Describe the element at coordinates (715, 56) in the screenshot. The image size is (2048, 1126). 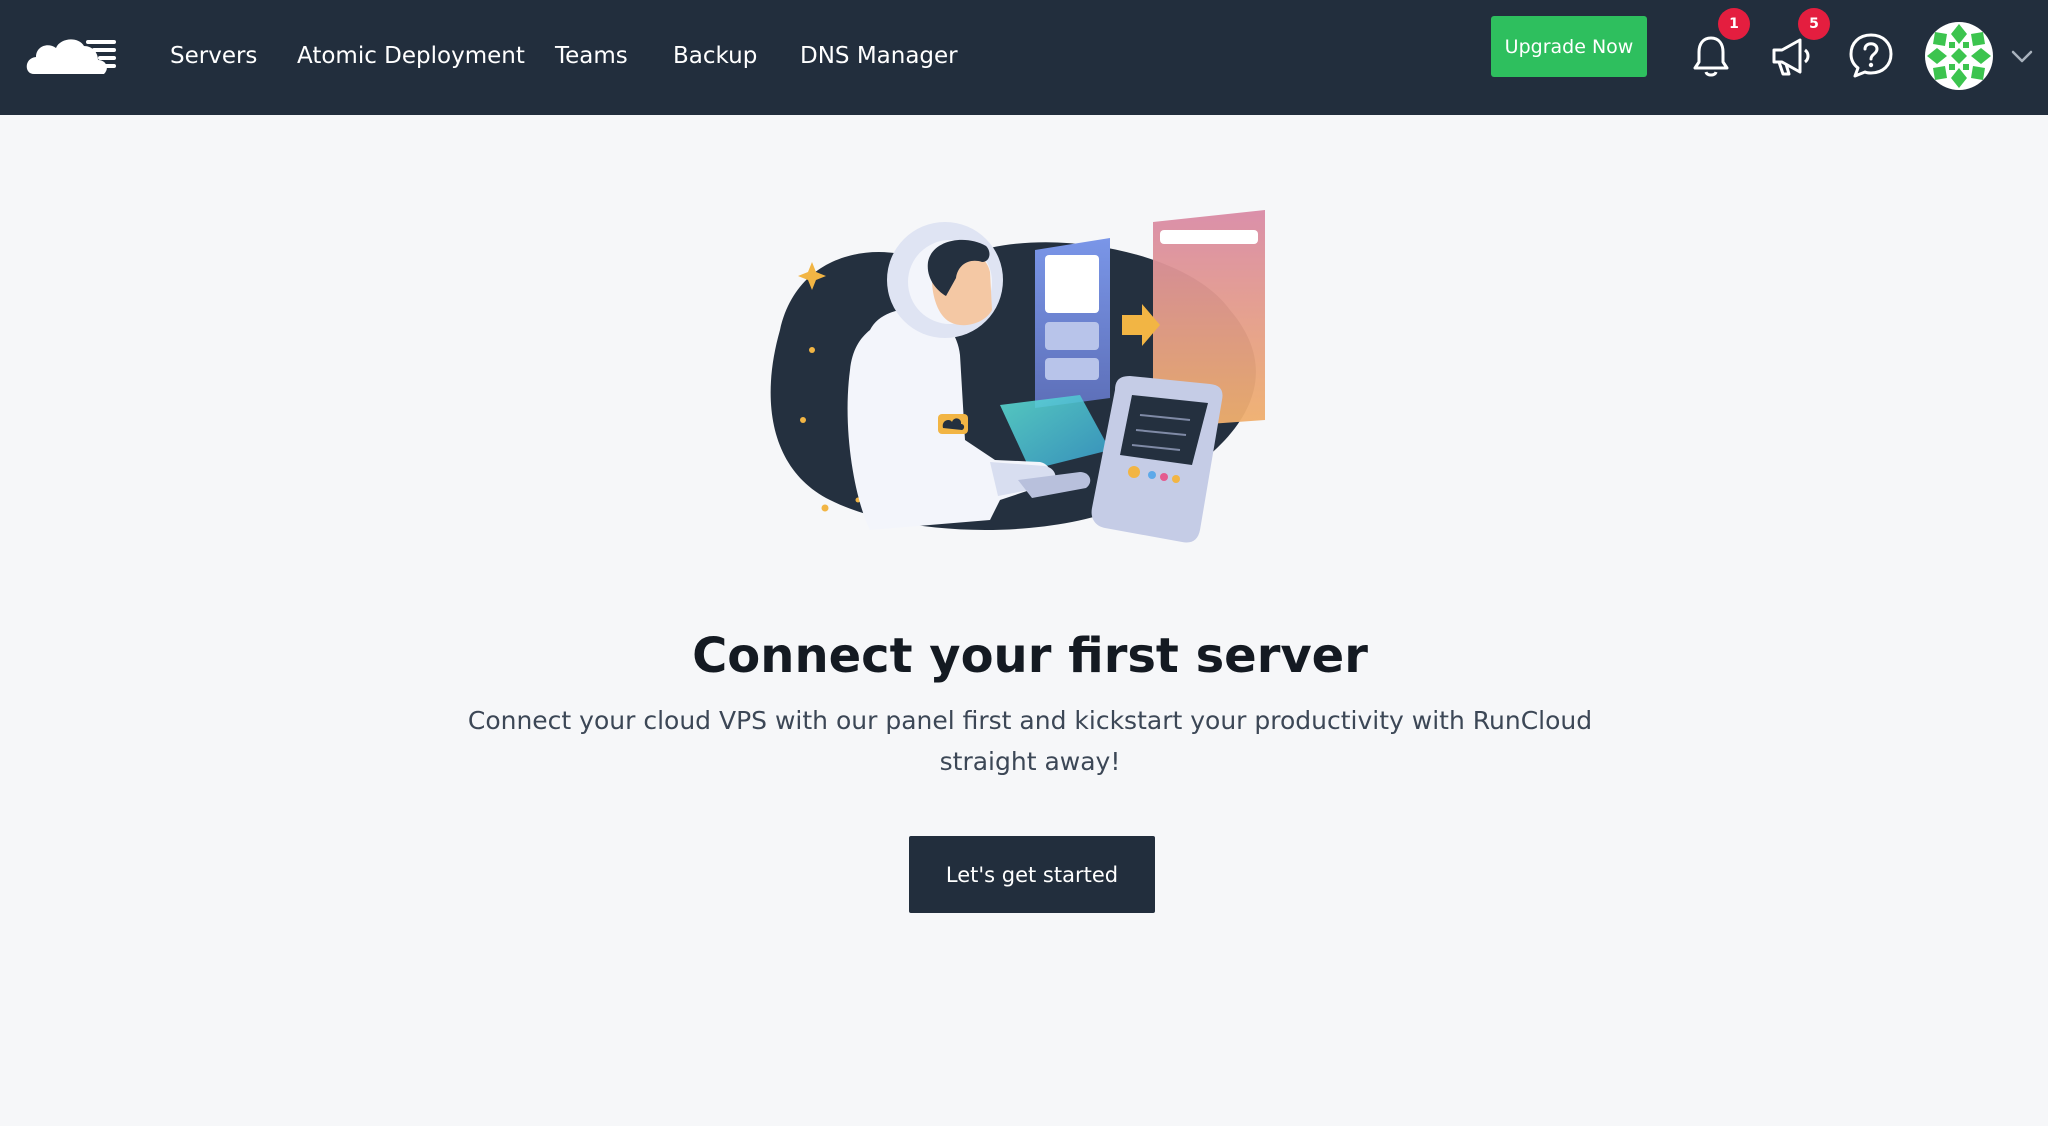
I see `nav-backup: Backup` at that location.